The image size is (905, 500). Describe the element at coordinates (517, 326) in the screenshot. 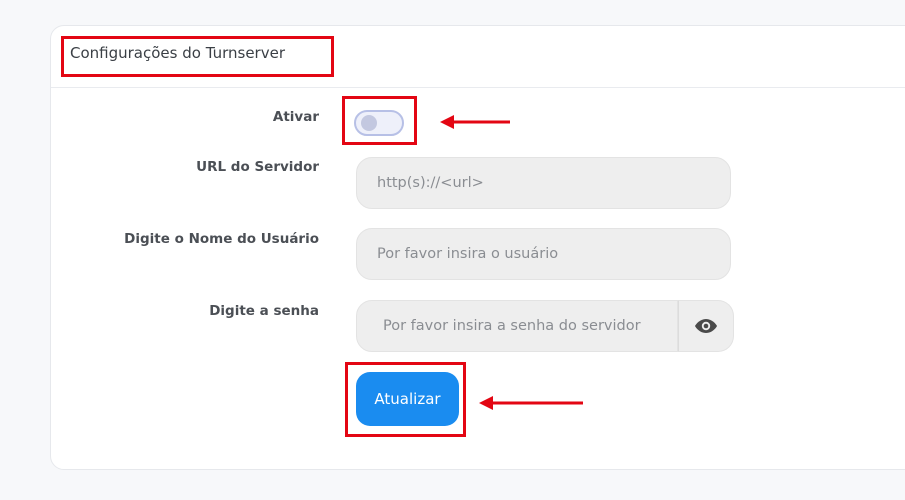

I see `password-input` at that location.